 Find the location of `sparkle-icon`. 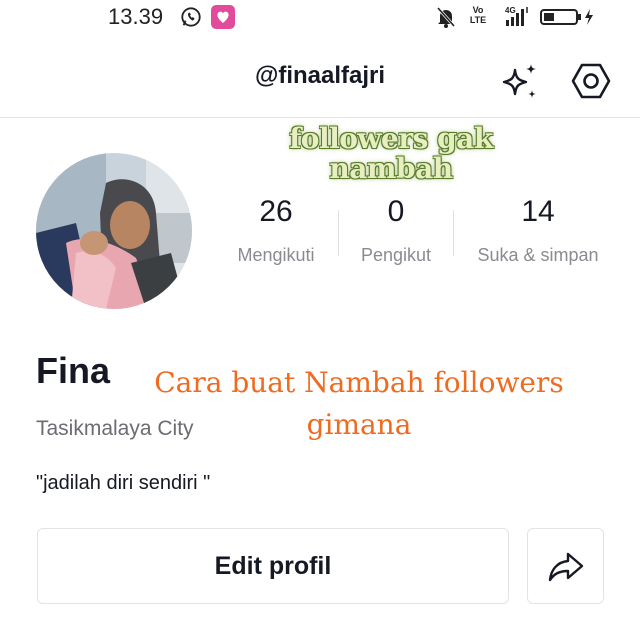

sparkle-icon is located at coordinates (519, 81).